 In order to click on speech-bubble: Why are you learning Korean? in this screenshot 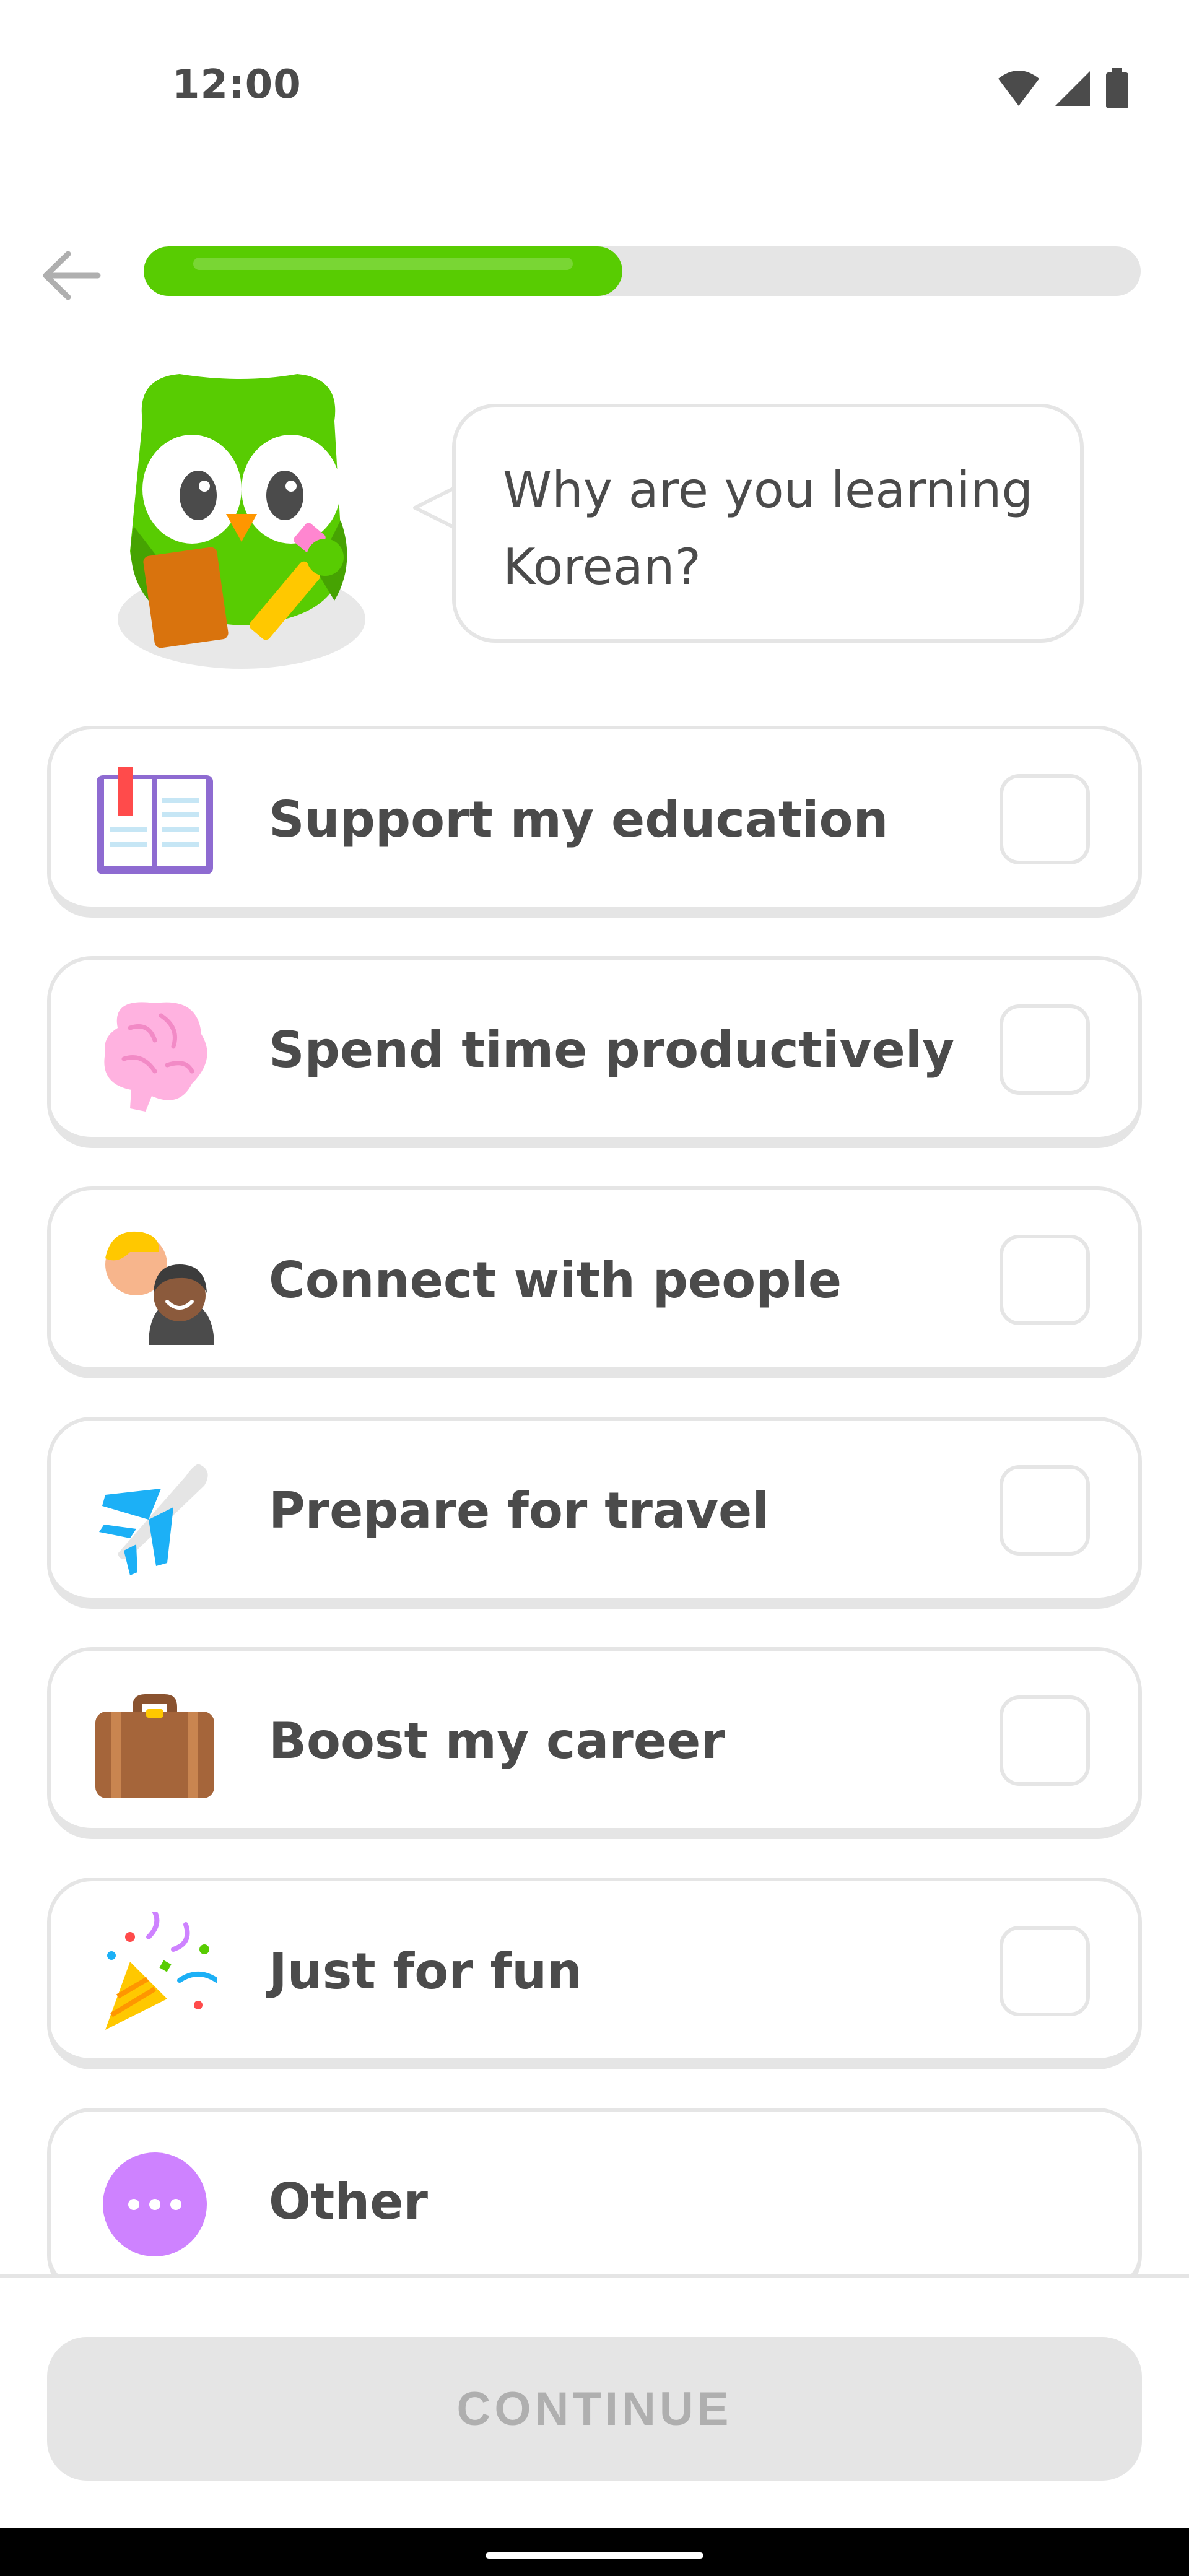, I will do `click(768, 523)`.